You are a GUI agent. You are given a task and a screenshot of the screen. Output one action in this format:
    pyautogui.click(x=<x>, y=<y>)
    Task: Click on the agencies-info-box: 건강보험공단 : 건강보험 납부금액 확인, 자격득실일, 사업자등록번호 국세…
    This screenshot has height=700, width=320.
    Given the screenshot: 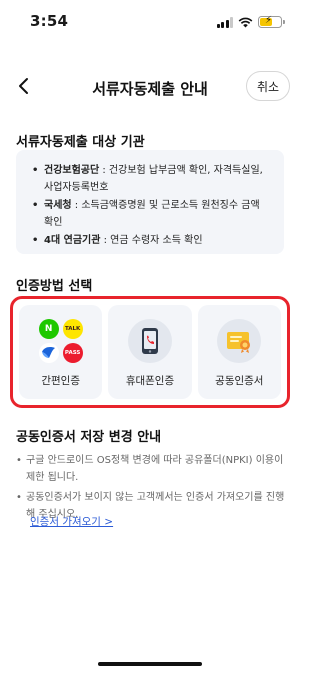 What is the action you would take?
    pyautogui.click(x=150, y=202)
    